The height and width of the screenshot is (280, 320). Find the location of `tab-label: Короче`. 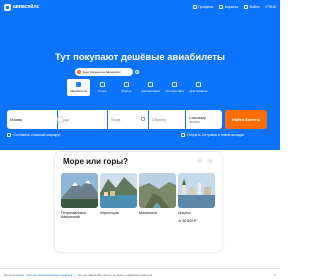

tab-label: Короче is located at coordinates (126, 90).